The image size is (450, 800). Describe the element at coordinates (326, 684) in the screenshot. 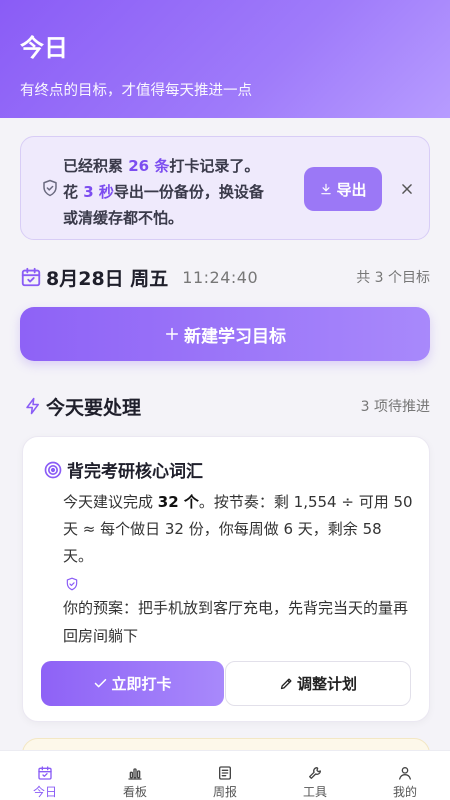

I see `adjust-label: 调整计划` at that location.